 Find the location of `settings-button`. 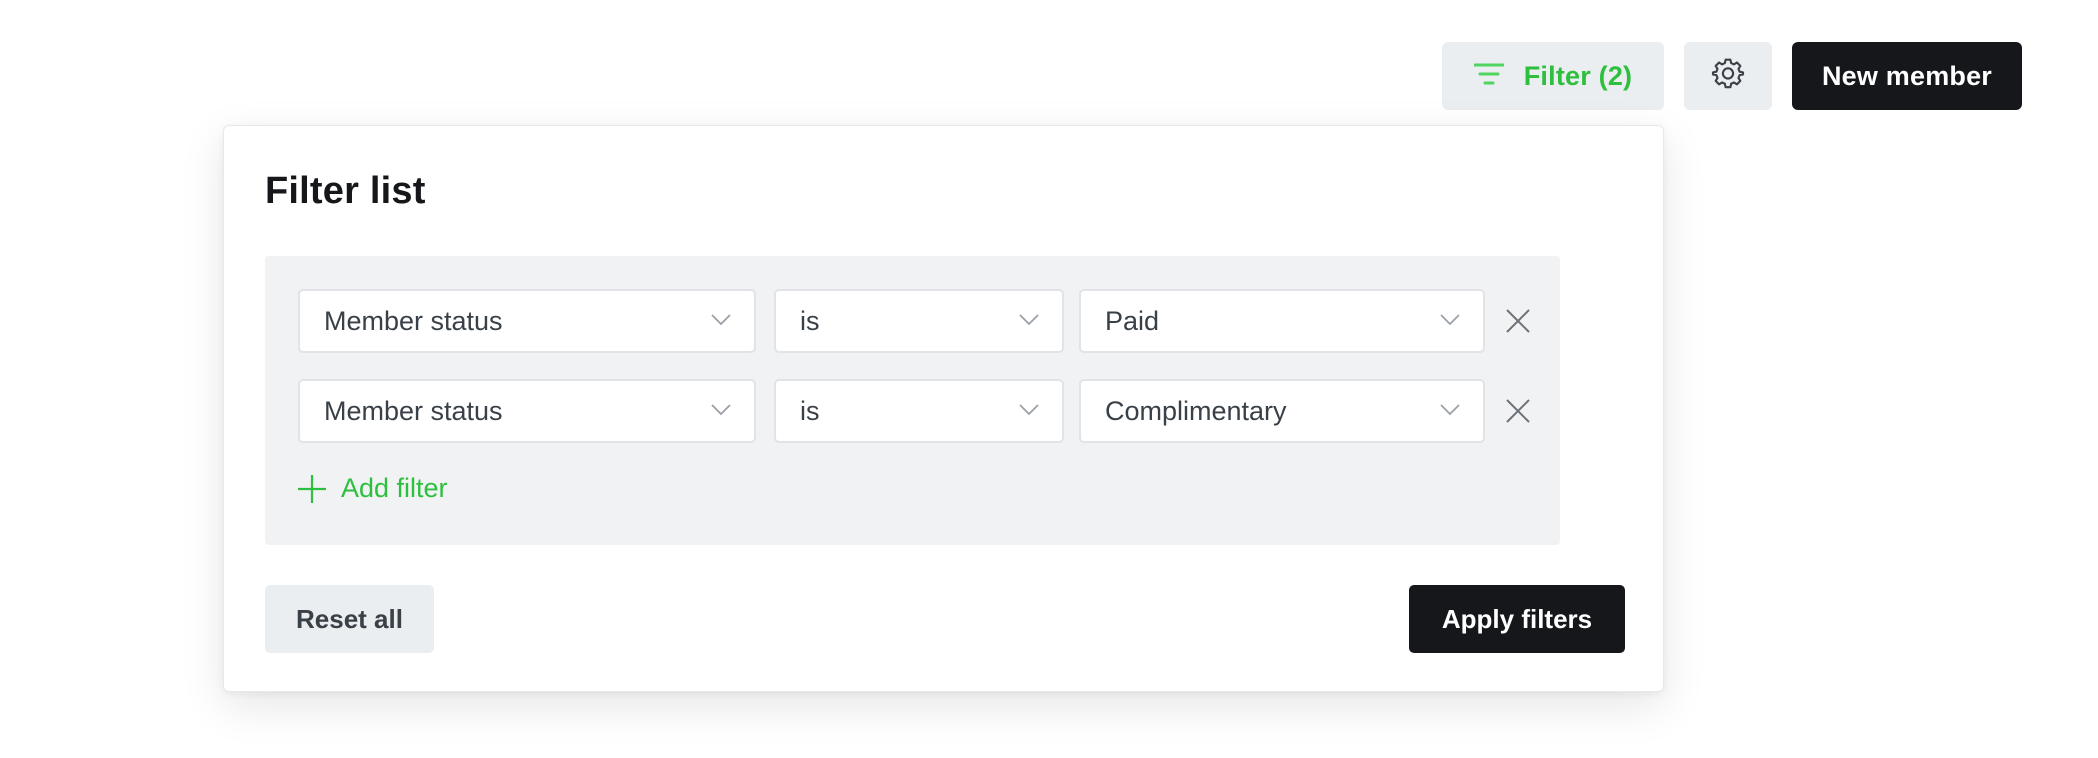

settings-button is located at coordinates (1728, 76).